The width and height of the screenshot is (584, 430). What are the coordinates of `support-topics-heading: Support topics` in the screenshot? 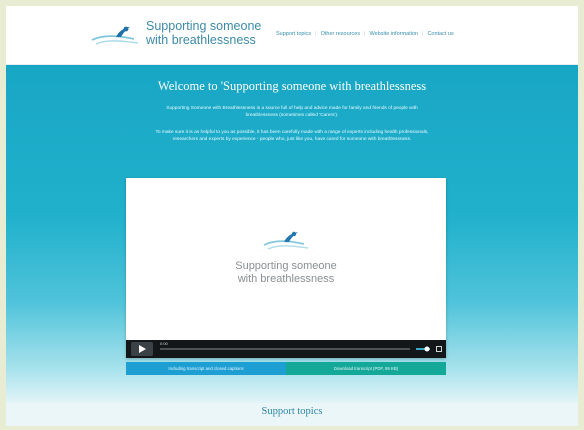 It's located at (292, 411).